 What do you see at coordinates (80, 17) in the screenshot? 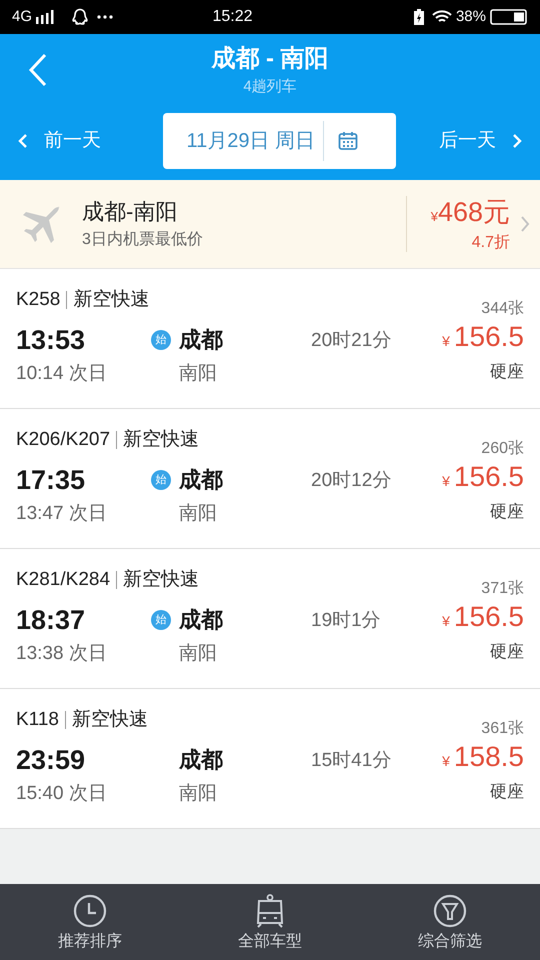
I see `penguin-icon` at bounding box center [80, 17].